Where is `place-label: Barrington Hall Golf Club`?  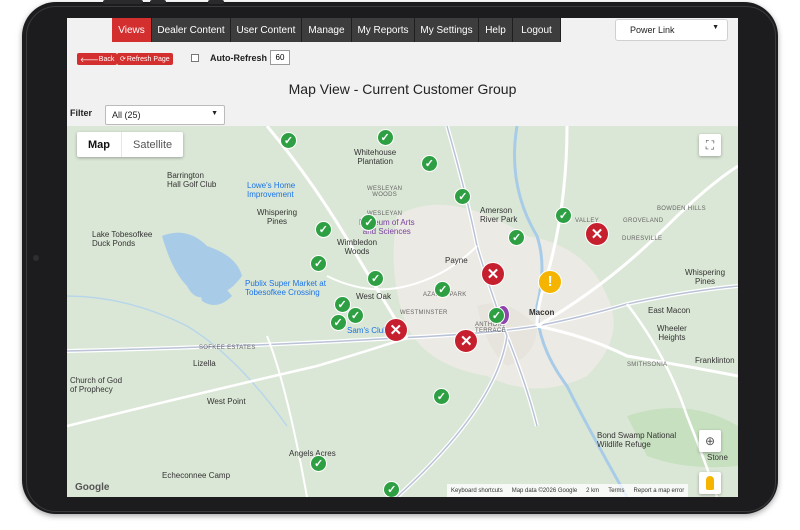 place-label: Barrington Hall Golf Club is located at coordinates (192, 180).